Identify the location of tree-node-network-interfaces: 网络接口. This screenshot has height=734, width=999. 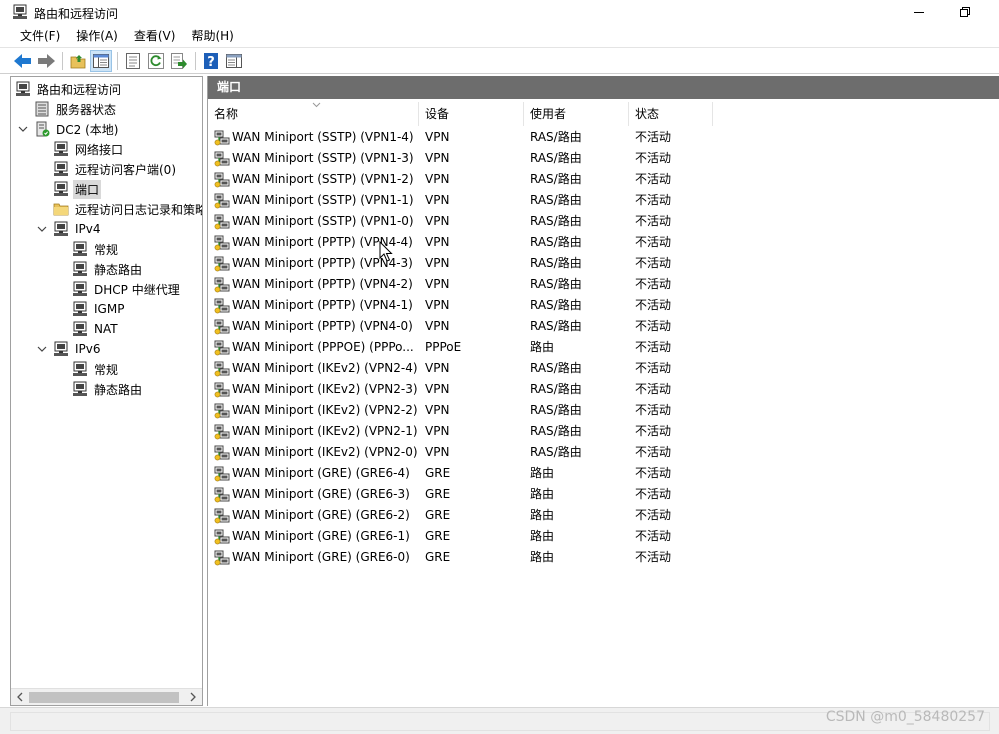
(89, 149).